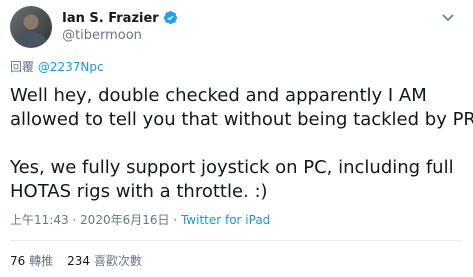  I want to click on divider, so click(236, 240).